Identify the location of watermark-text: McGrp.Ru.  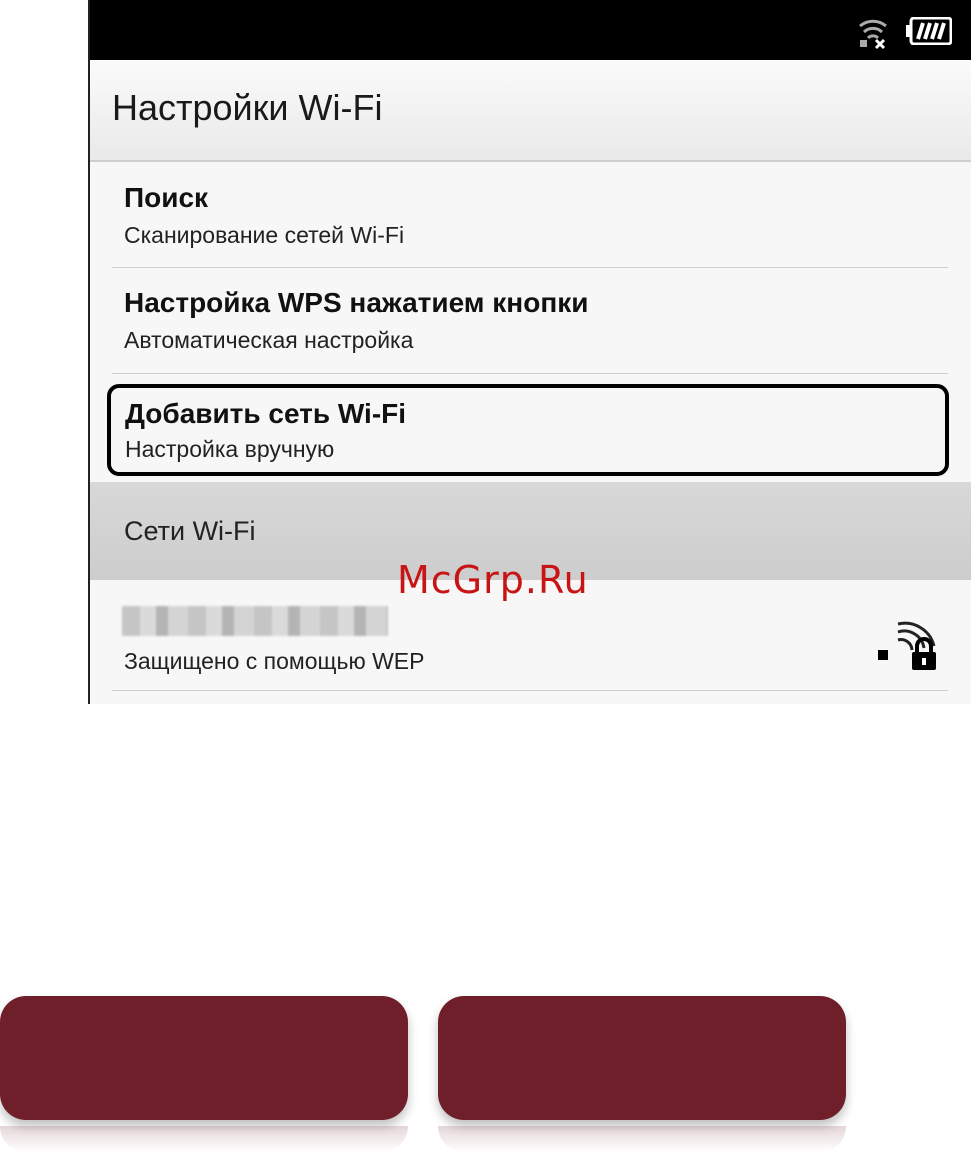
(493, 580).